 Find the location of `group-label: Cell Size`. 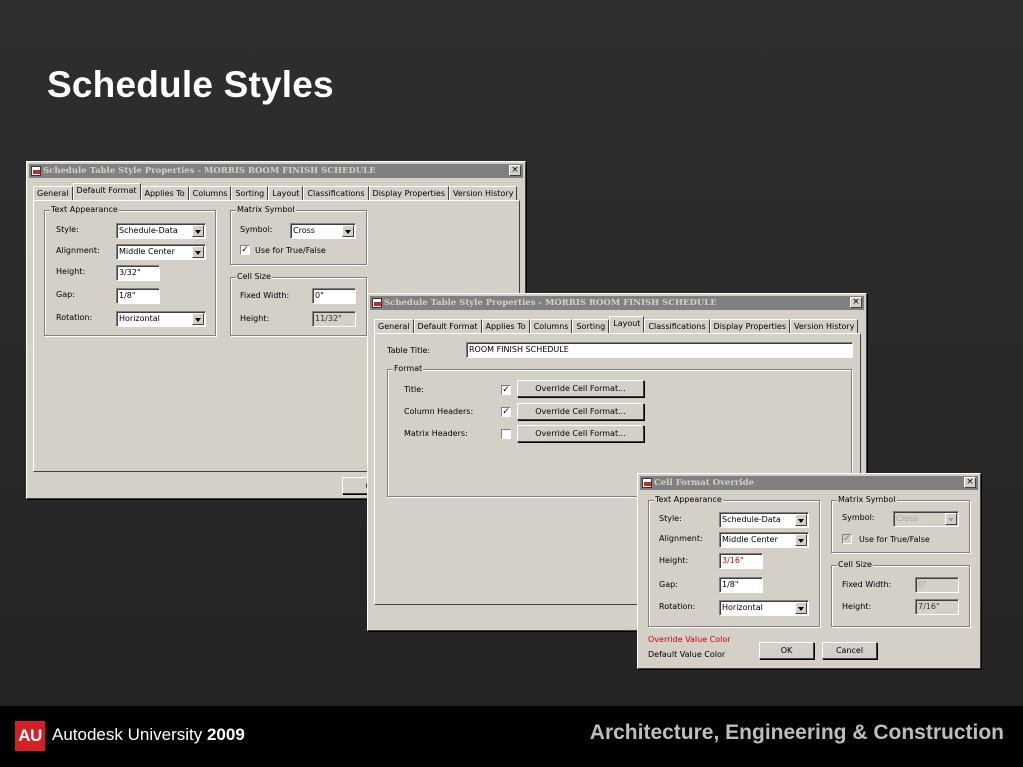

group-label: Cell Size is located at coordinates (254, 277).